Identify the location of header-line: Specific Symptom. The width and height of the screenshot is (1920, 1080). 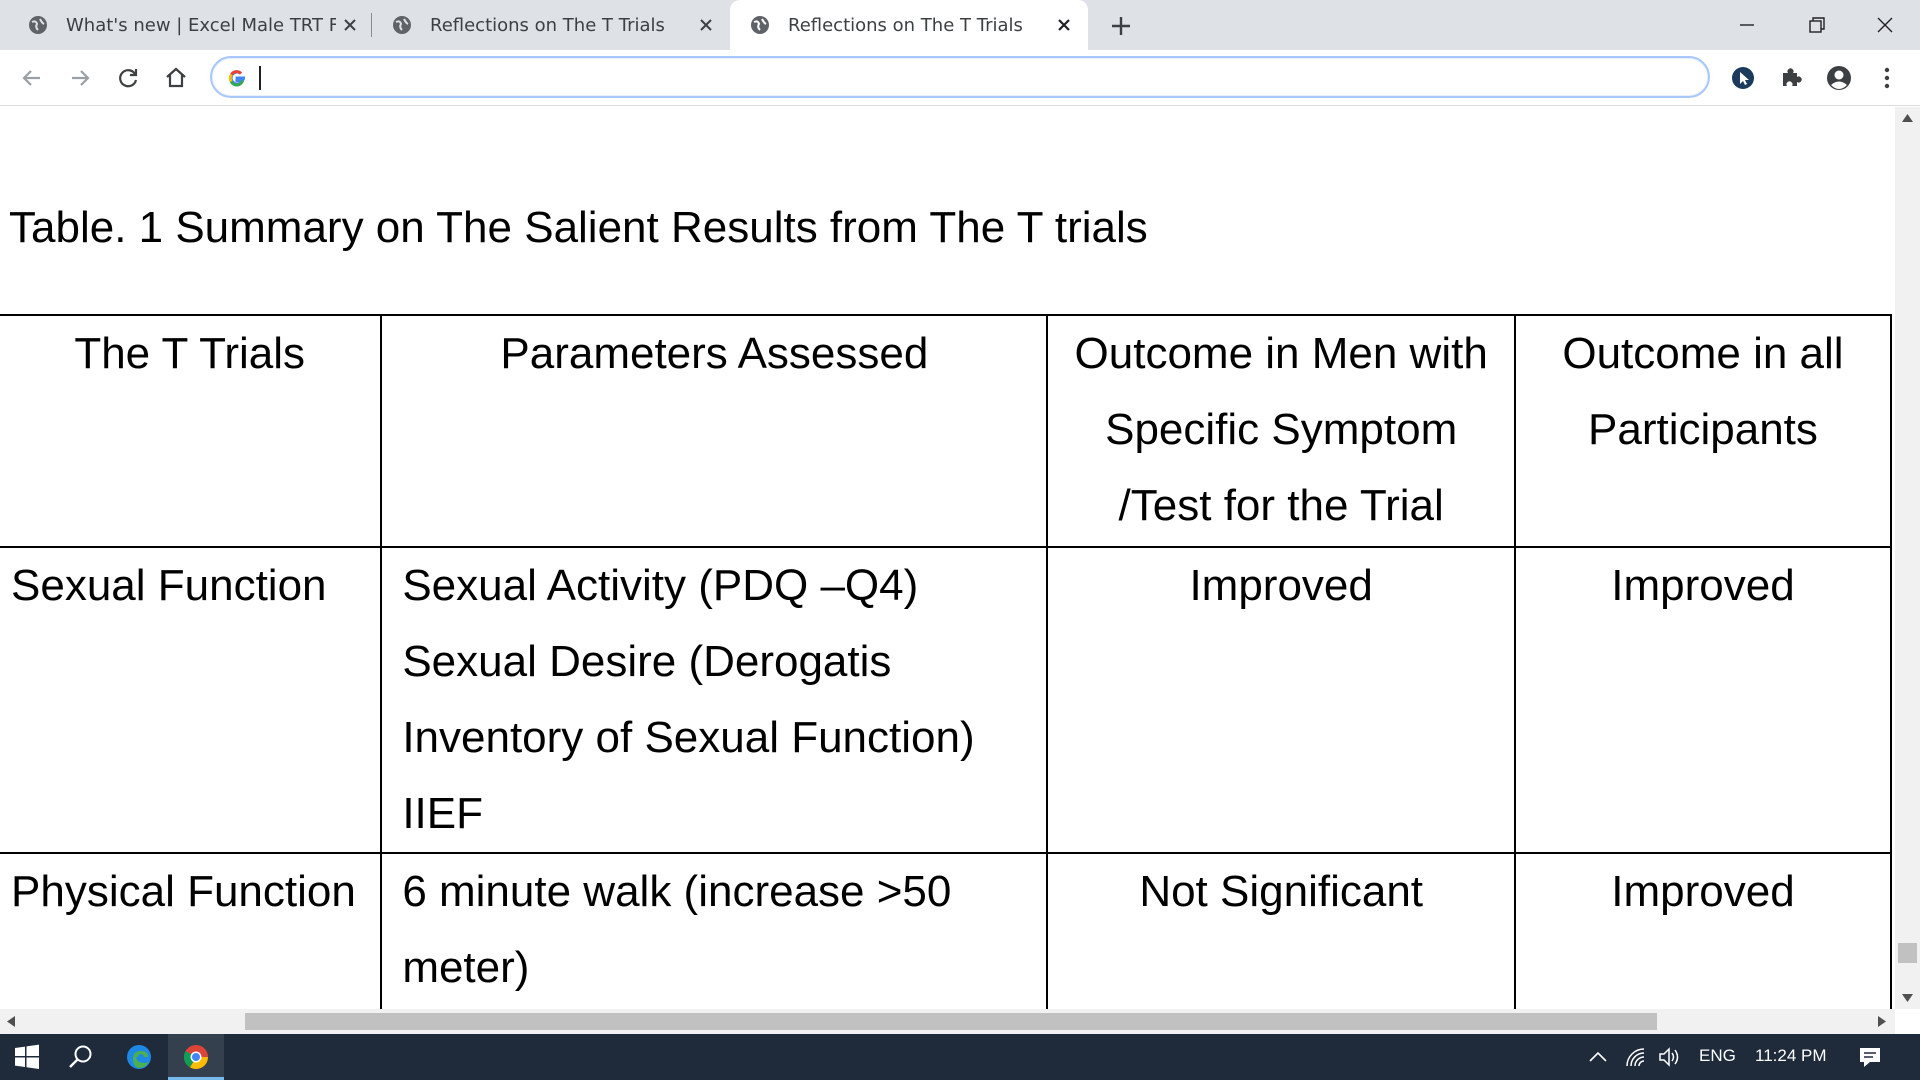
(1281, 429).